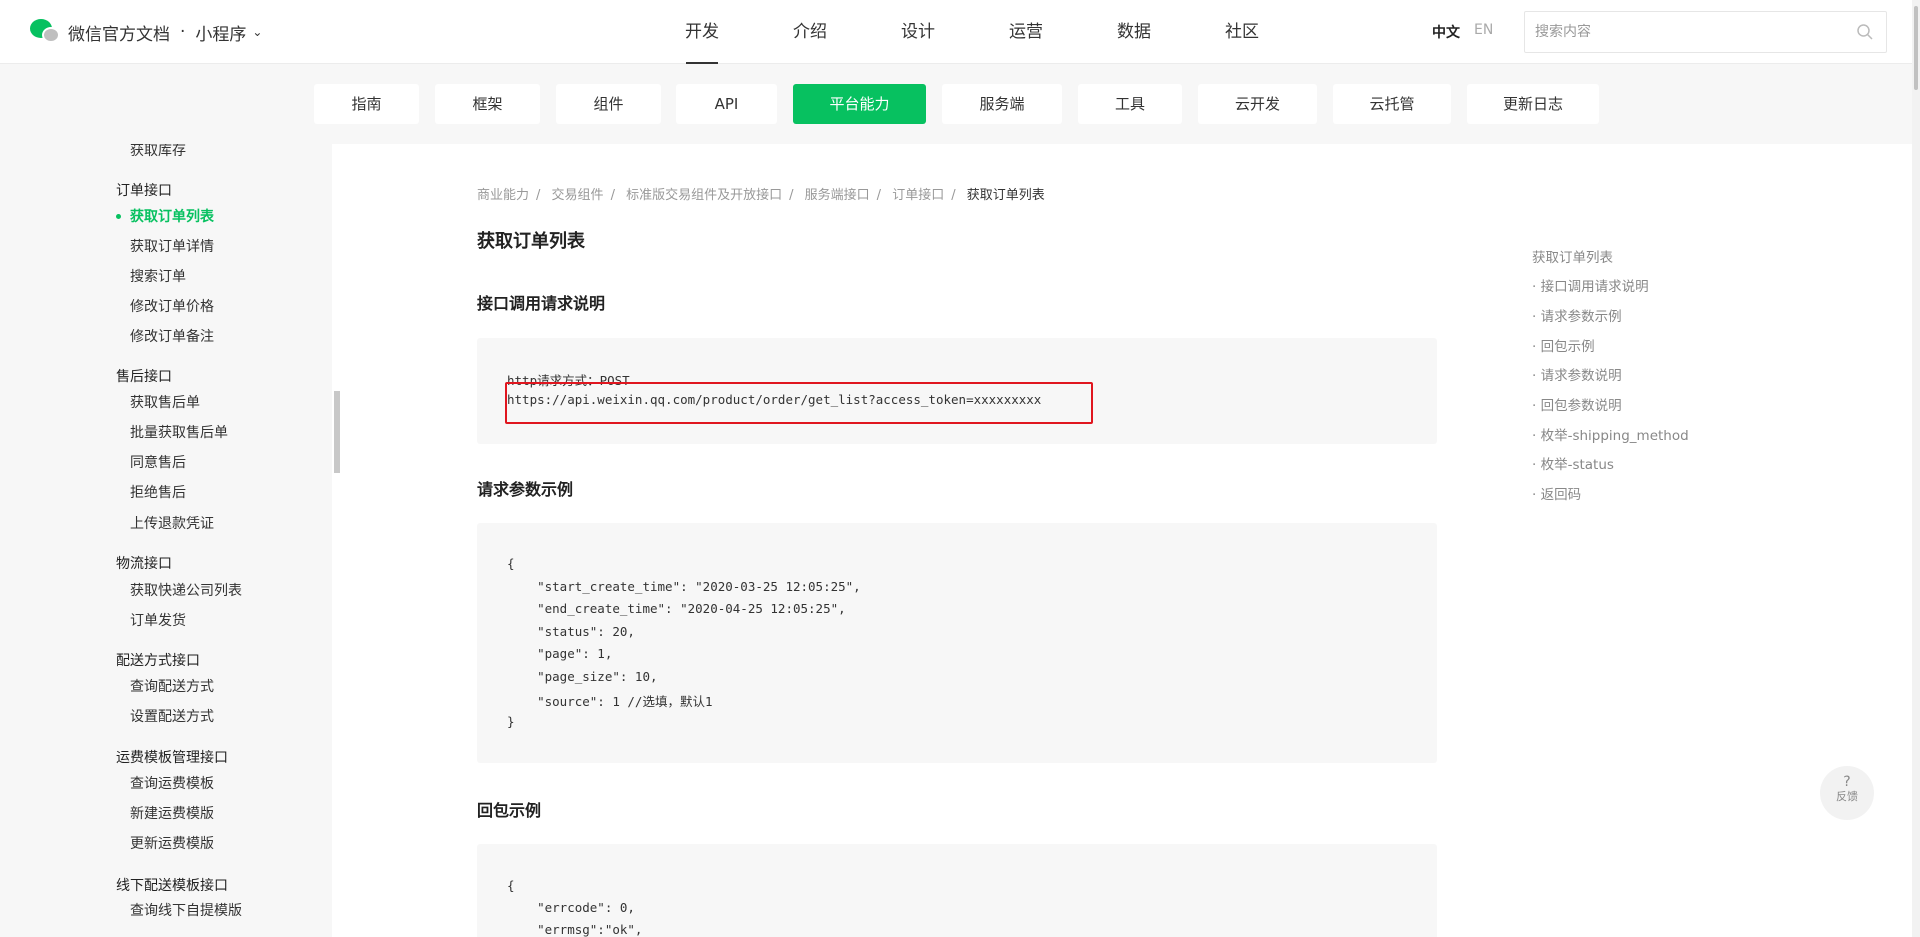  Describe the element at coordinates (608, 104) in the screenshot. I see `tab-components: 组件` at that location.